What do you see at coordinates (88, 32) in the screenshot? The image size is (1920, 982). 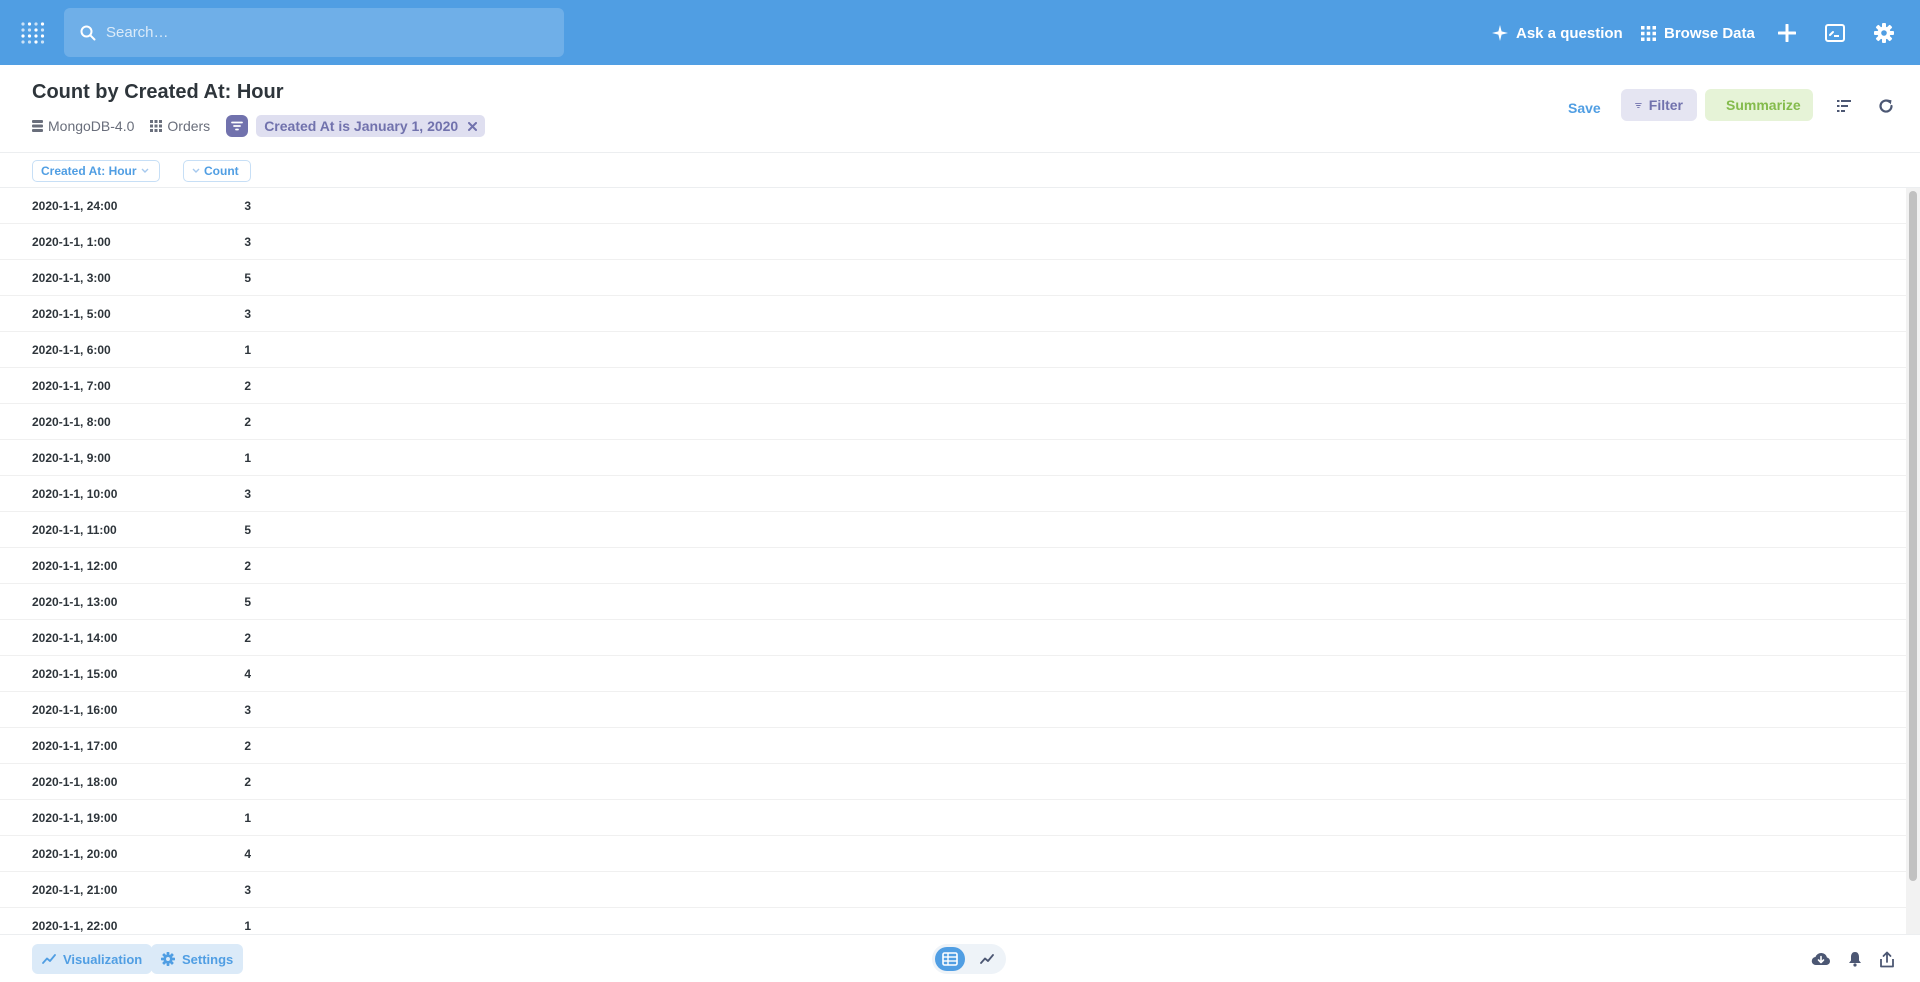 I see `search-icon` at bounding box center [88, 32].